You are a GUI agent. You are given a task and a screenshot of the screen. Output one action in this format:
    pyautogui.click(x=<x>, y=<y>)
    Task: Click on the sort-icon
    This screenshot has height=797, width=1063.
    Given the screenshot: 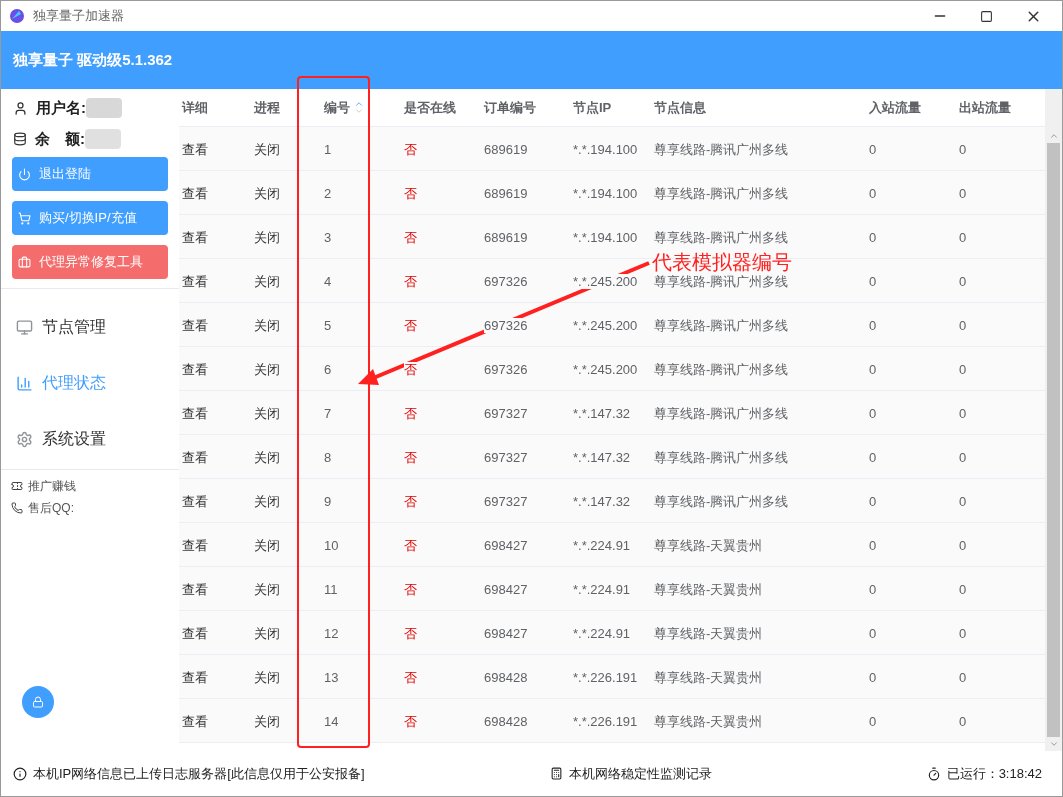 What is the action you would take?
    pyautogui.click(x=359, y=107)
    